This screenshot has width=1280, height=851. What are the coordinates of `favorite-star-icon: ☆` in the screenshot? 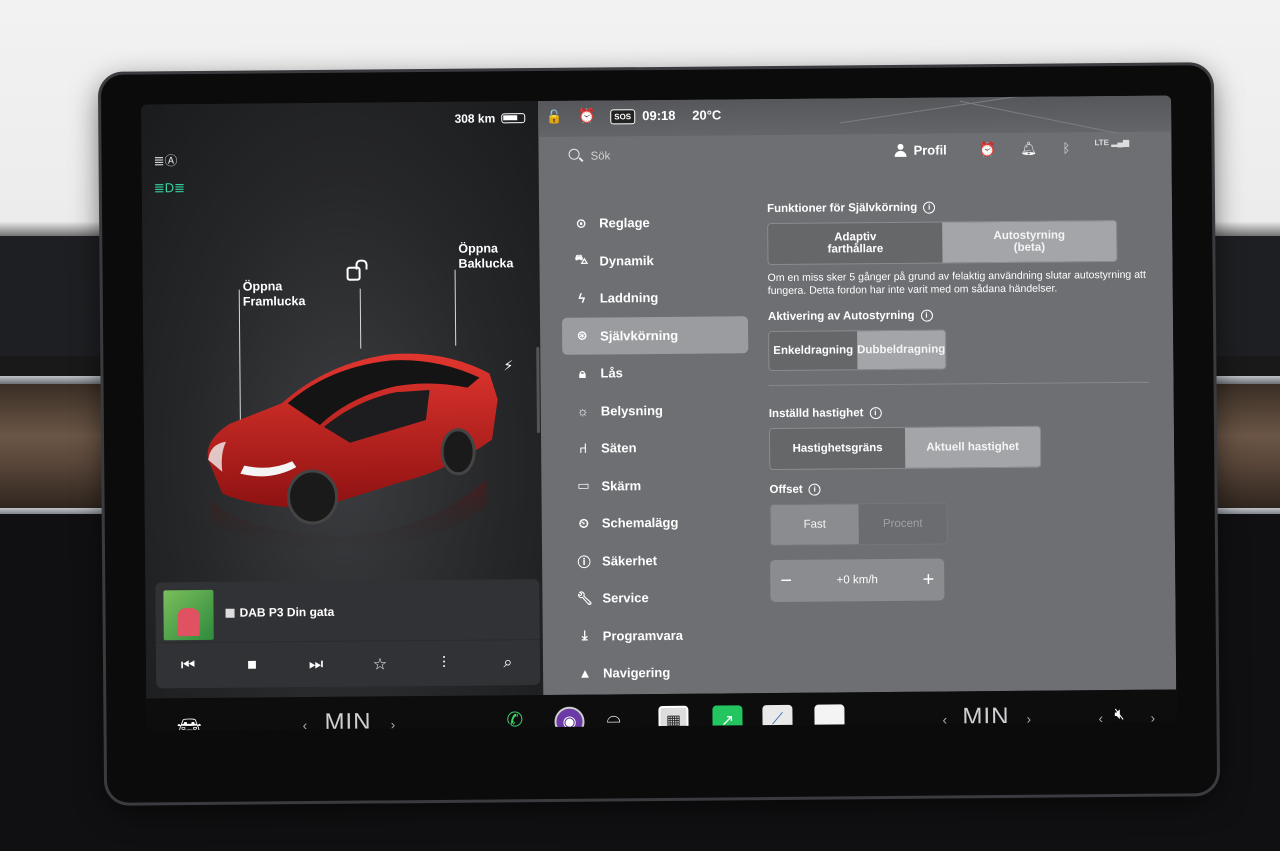 It's located at (380, 664).